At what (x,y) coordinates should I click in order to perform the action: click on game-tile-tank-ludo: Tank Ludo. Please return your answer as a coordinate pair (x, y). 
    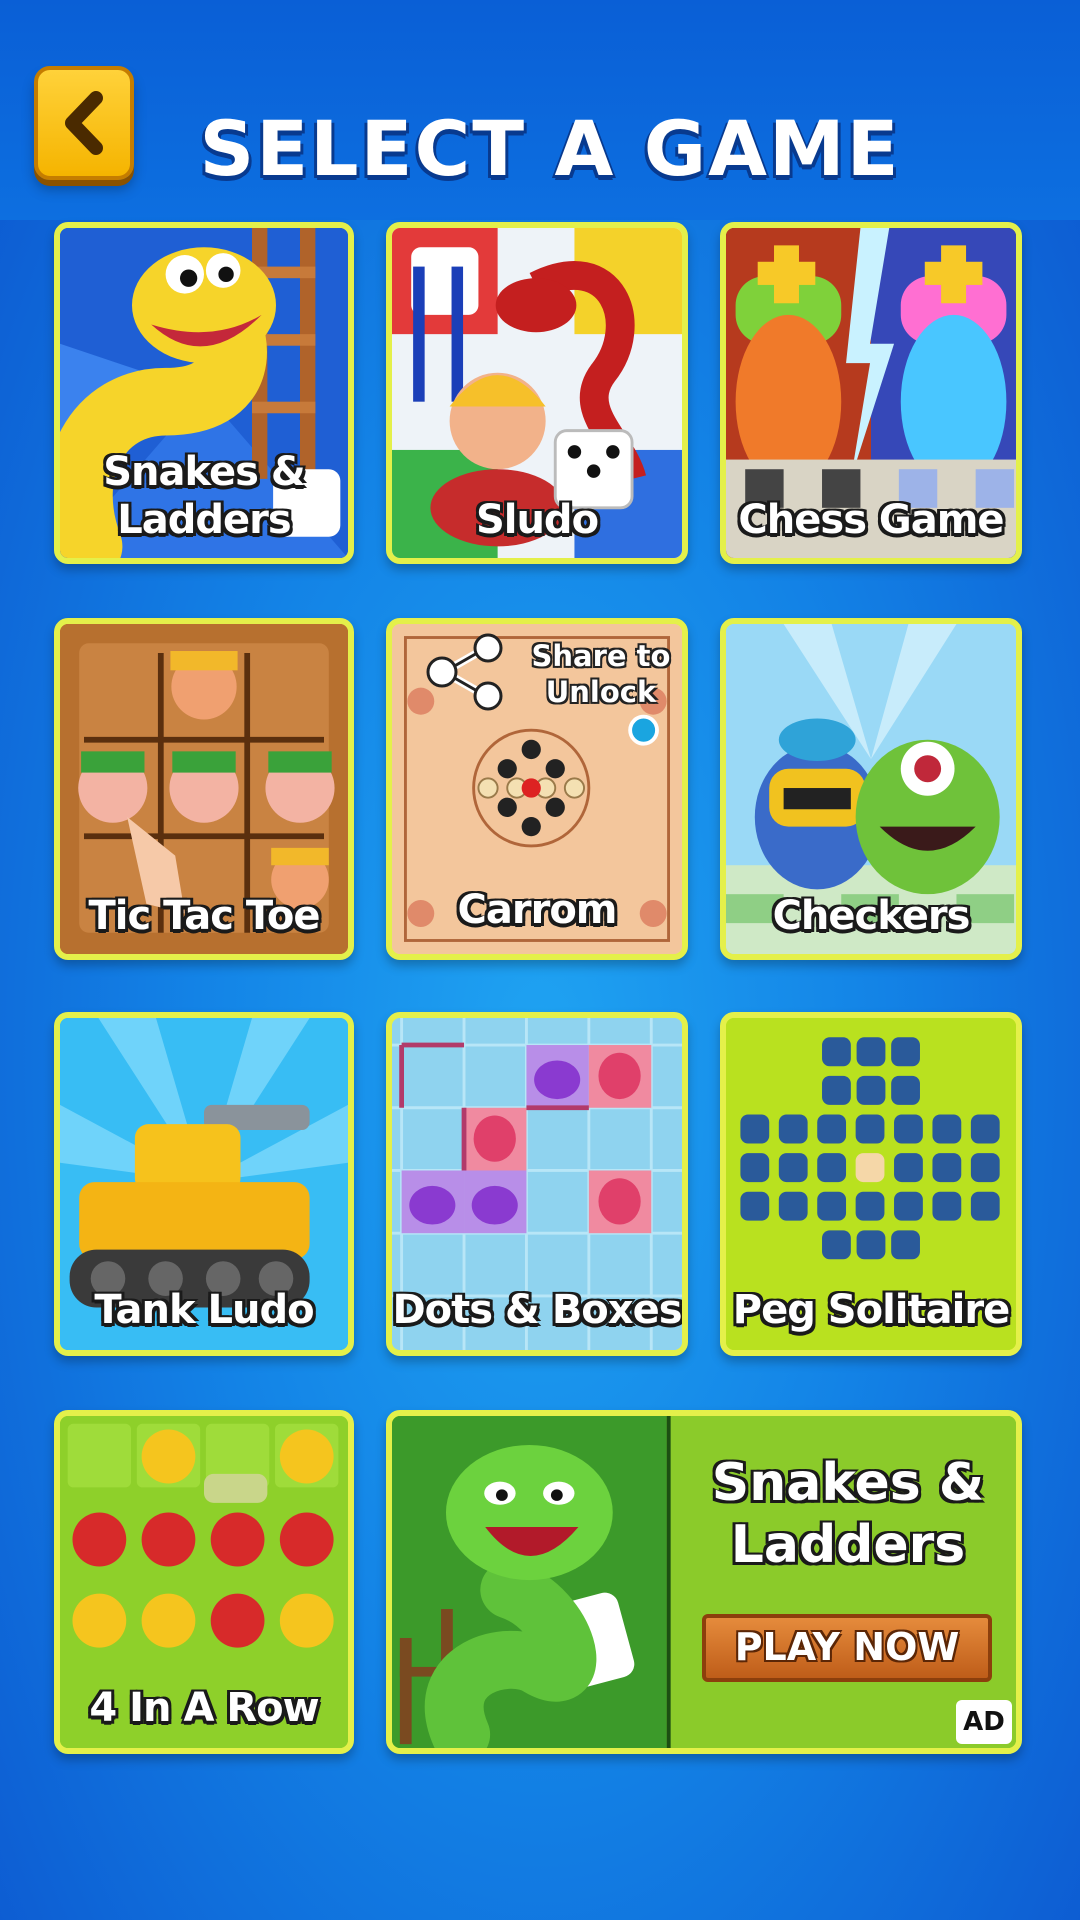
    Looking at the image, I should click on (204, 1184).